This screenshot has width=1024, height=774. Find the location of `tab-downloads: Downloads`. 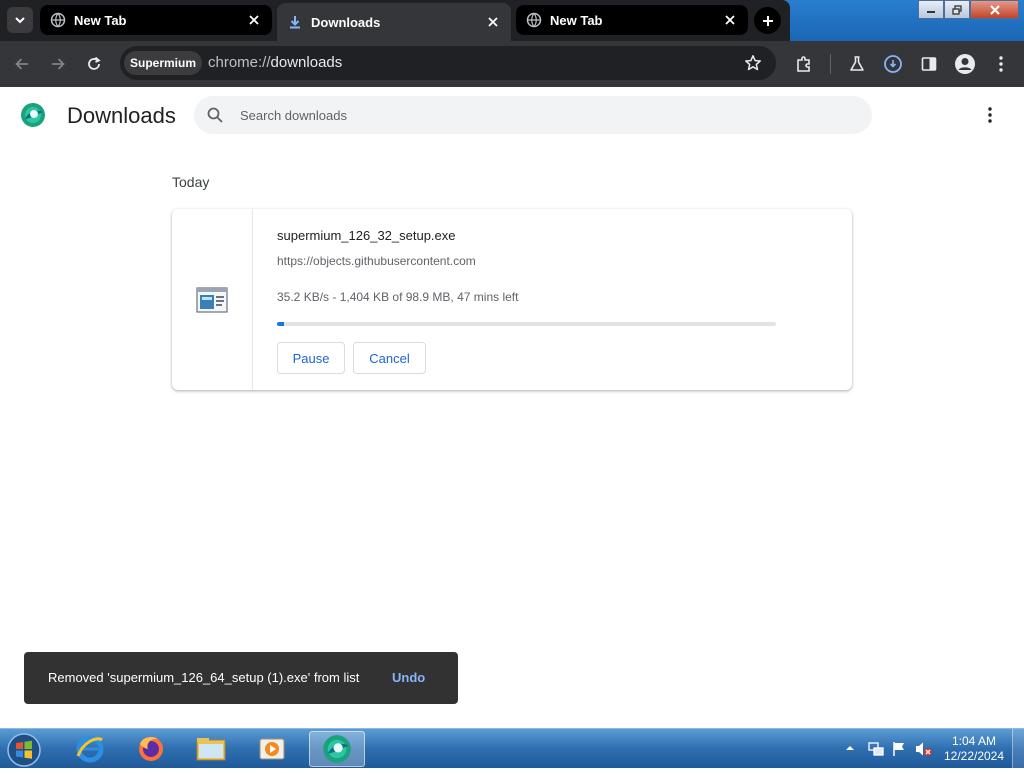

tab-downloads: Downloads is located at coordinates (394, 22).